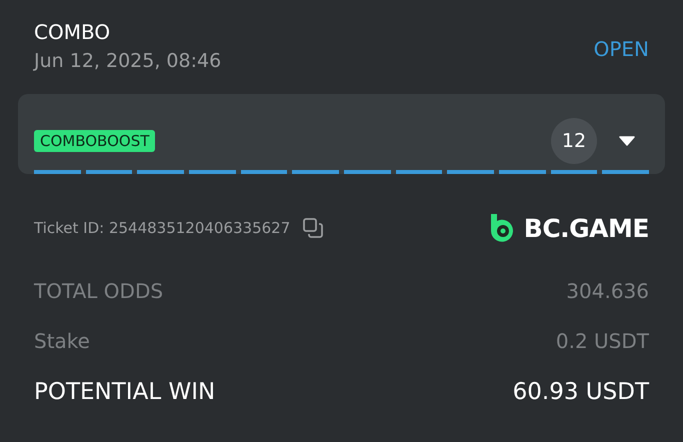 This screenshot has width=683, height=442. What do you see at coordinates (580, 392) in the screenshot?
I see `summary-value: 60.93 USDT` at bounding box center [580, 392].